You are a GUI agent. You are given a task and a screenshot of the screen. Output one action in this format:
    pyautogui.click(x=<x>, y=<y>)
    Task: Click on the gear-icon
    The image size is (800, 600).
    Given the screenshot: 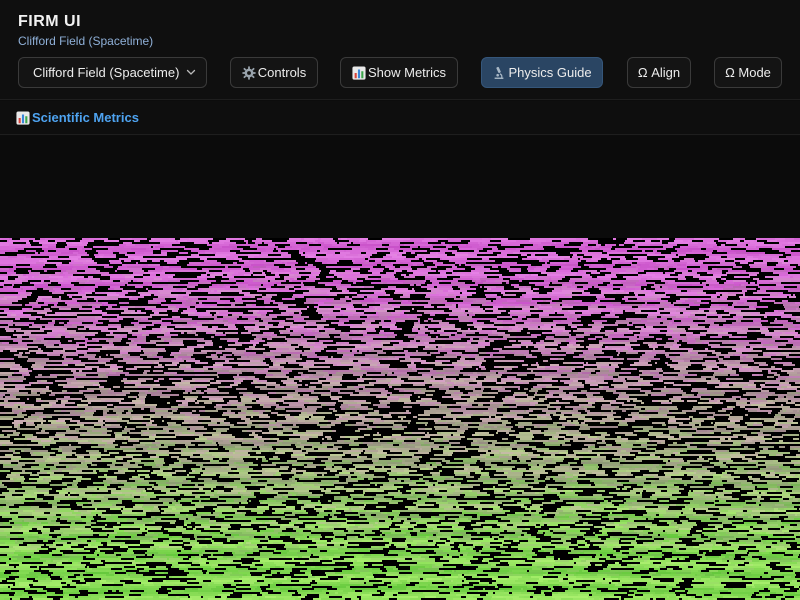 What is the action you would take?
    pyautogui.click(x=249, y=72)
    